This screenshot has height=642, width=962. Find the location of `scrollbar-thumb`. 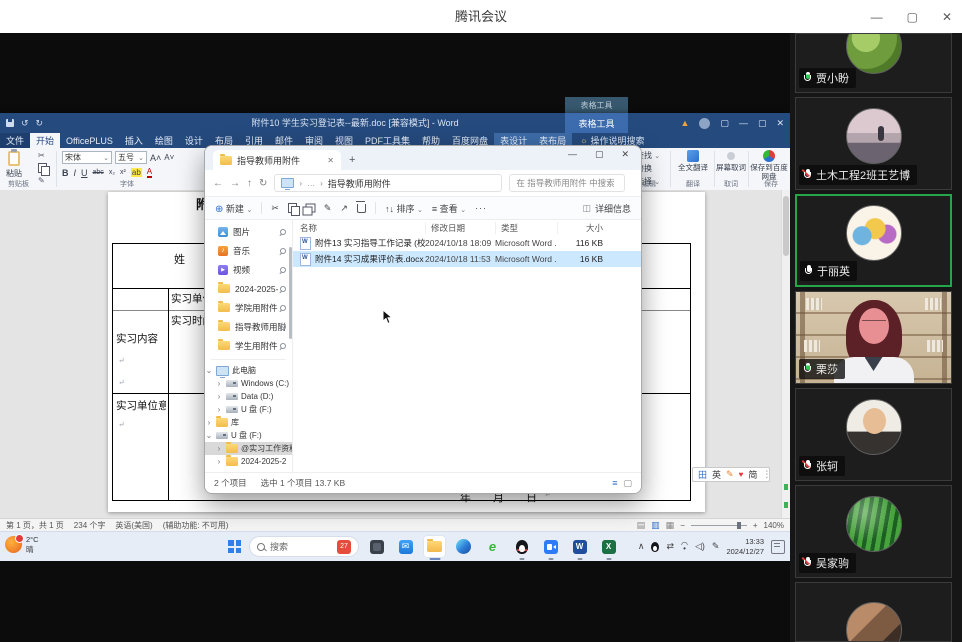

scrollbar-thumb is located at coordinates (786, 226).